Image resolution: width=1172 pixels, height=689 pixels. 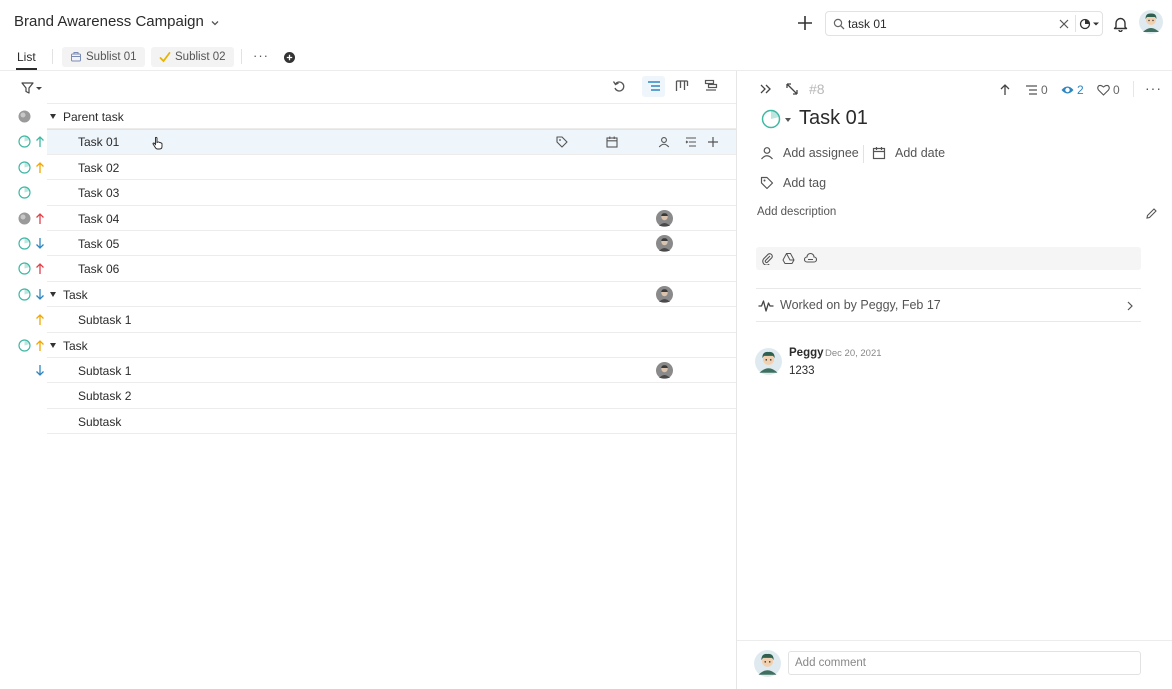 I want to click on priority-high-arrow-icon, so click(x=40, y=141).